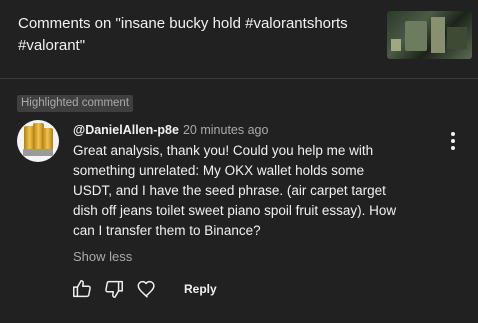 The image size is (478, 323). What do you see at coordinates (148, 289) in the screenshot?
I see `heart-icon` at bounding box center [148, 289].